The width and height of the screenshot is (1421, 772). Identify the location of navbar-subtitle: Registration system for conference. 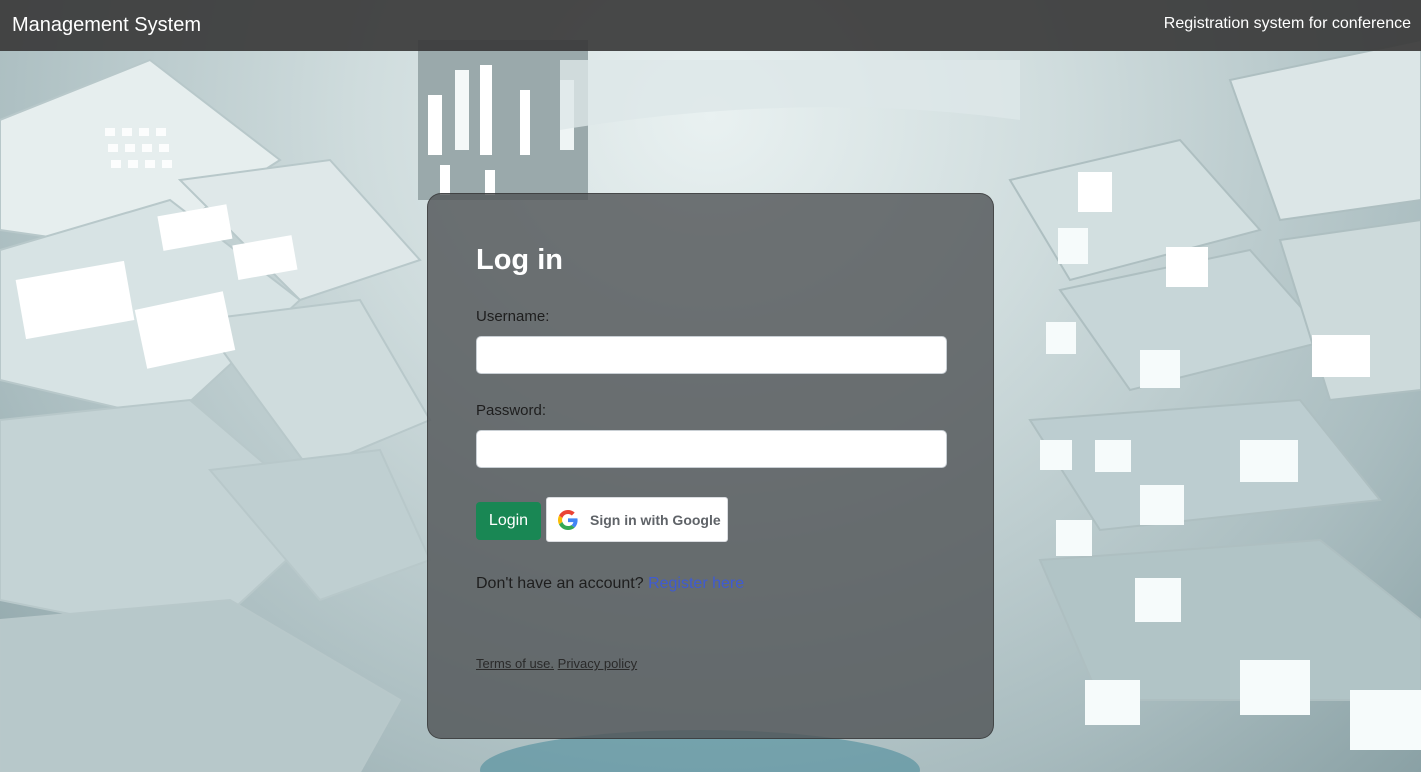
(1287, 23).